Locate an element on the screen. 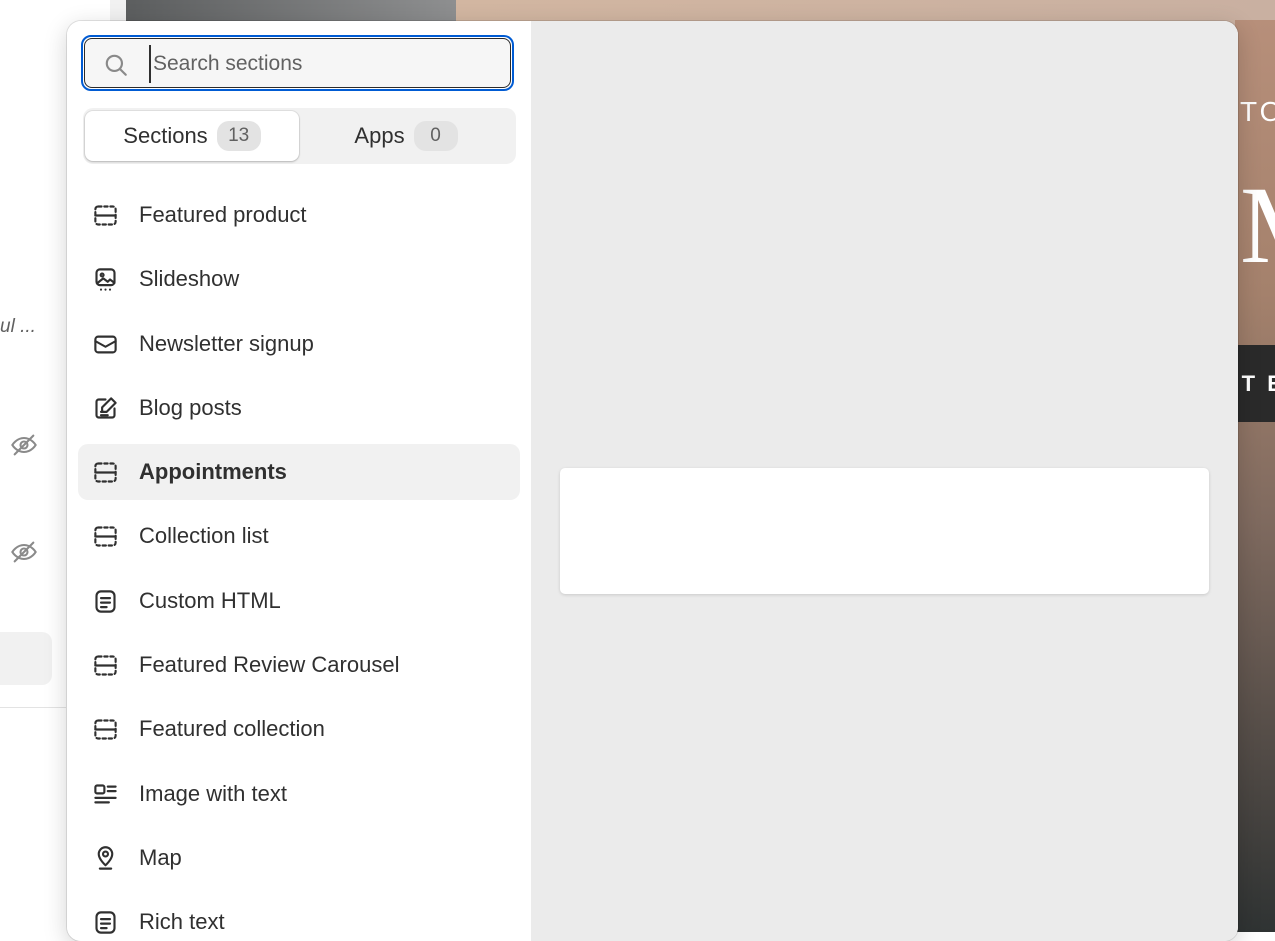  tab-sections-label: Sections is located at coordinates (165, 135).